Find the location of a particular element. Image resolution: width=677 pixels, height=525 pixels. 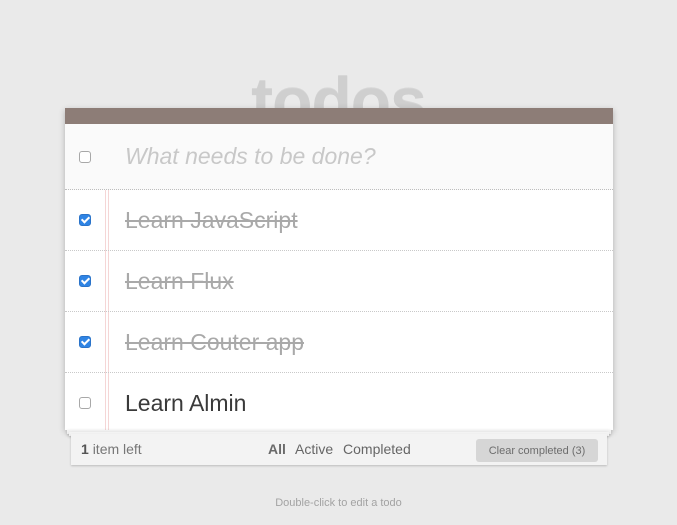

todo-count: 1 item left is located at coordinates (111, 449).